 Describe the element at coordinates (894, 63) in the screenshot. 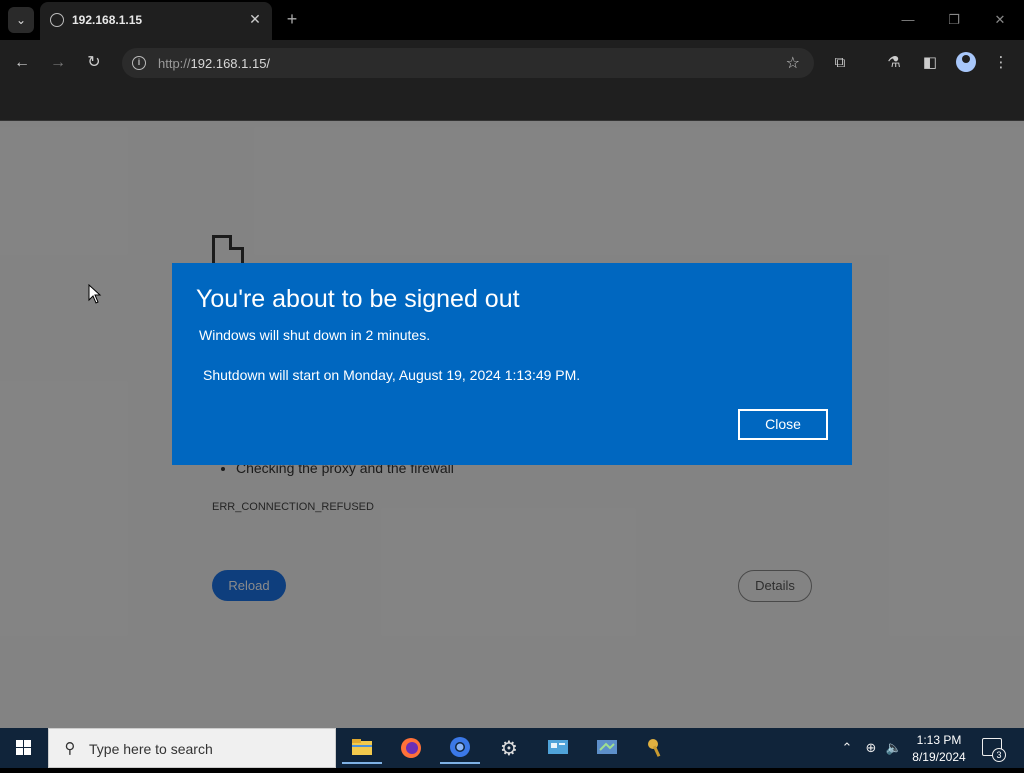

I see `flask-icon: ⚗` at that location.